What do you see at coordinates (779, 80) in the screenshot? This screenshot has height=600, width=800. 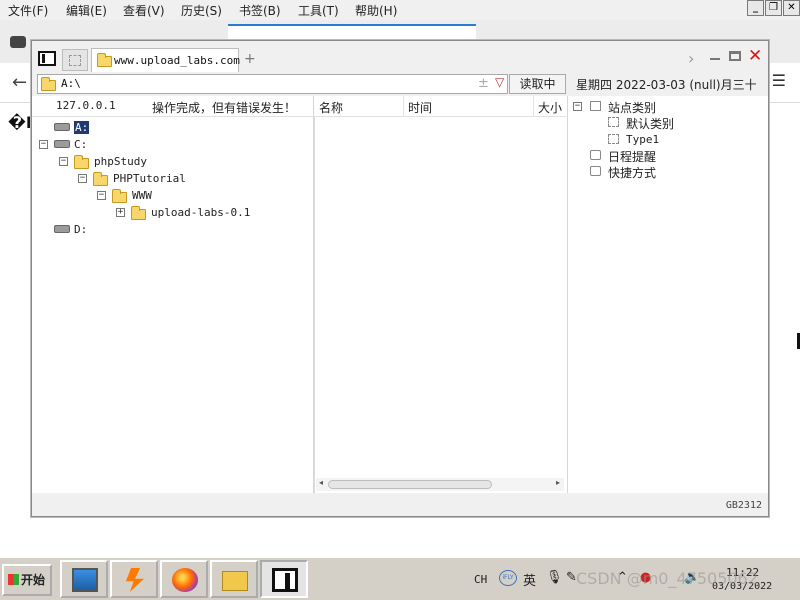 I see `hamburger-menu-icon: ☰` at bounding box center [779, 80].